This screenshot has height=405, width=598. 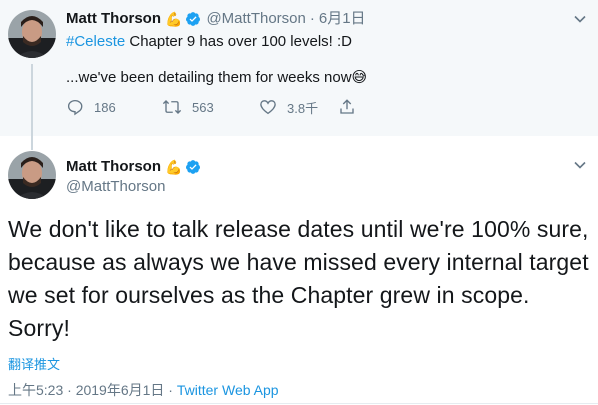 I want to click on reply-button: 186, so click(x=114, y=107).